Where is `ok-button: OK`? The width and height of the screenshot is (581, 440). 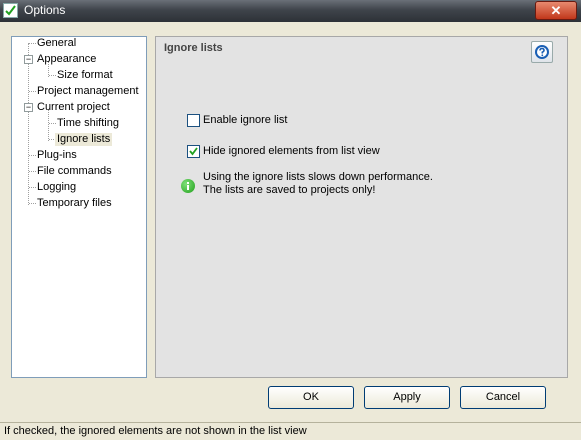 ok-button: OK is located at coordinates (311, 397).